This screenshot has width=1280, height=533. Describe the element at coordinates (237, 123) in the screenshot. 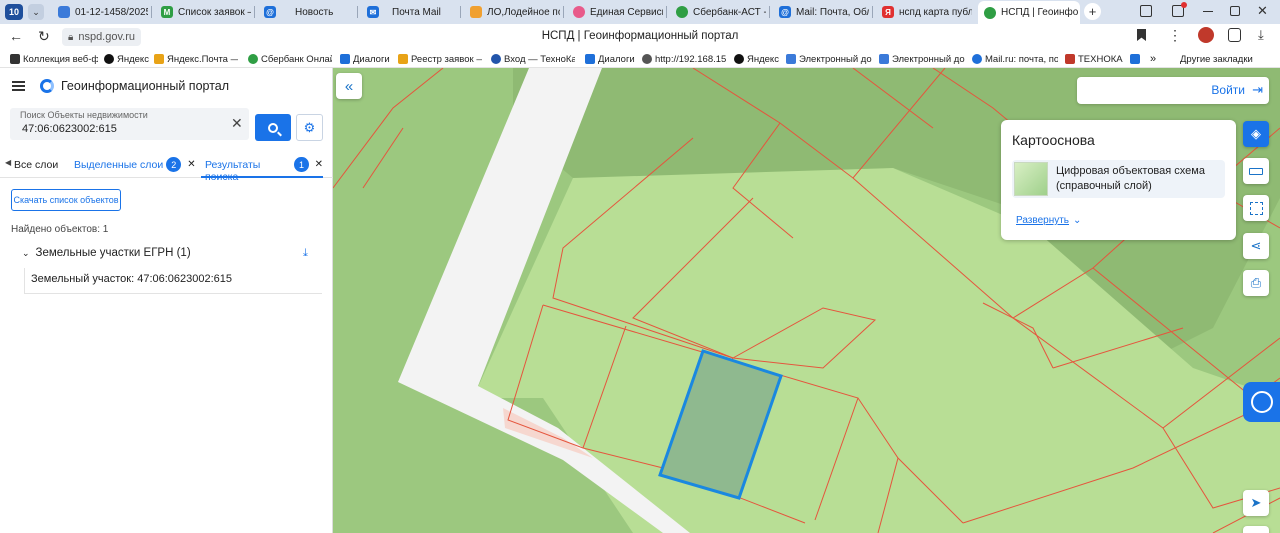

I see `clear-search-icon: ✕` at that location.